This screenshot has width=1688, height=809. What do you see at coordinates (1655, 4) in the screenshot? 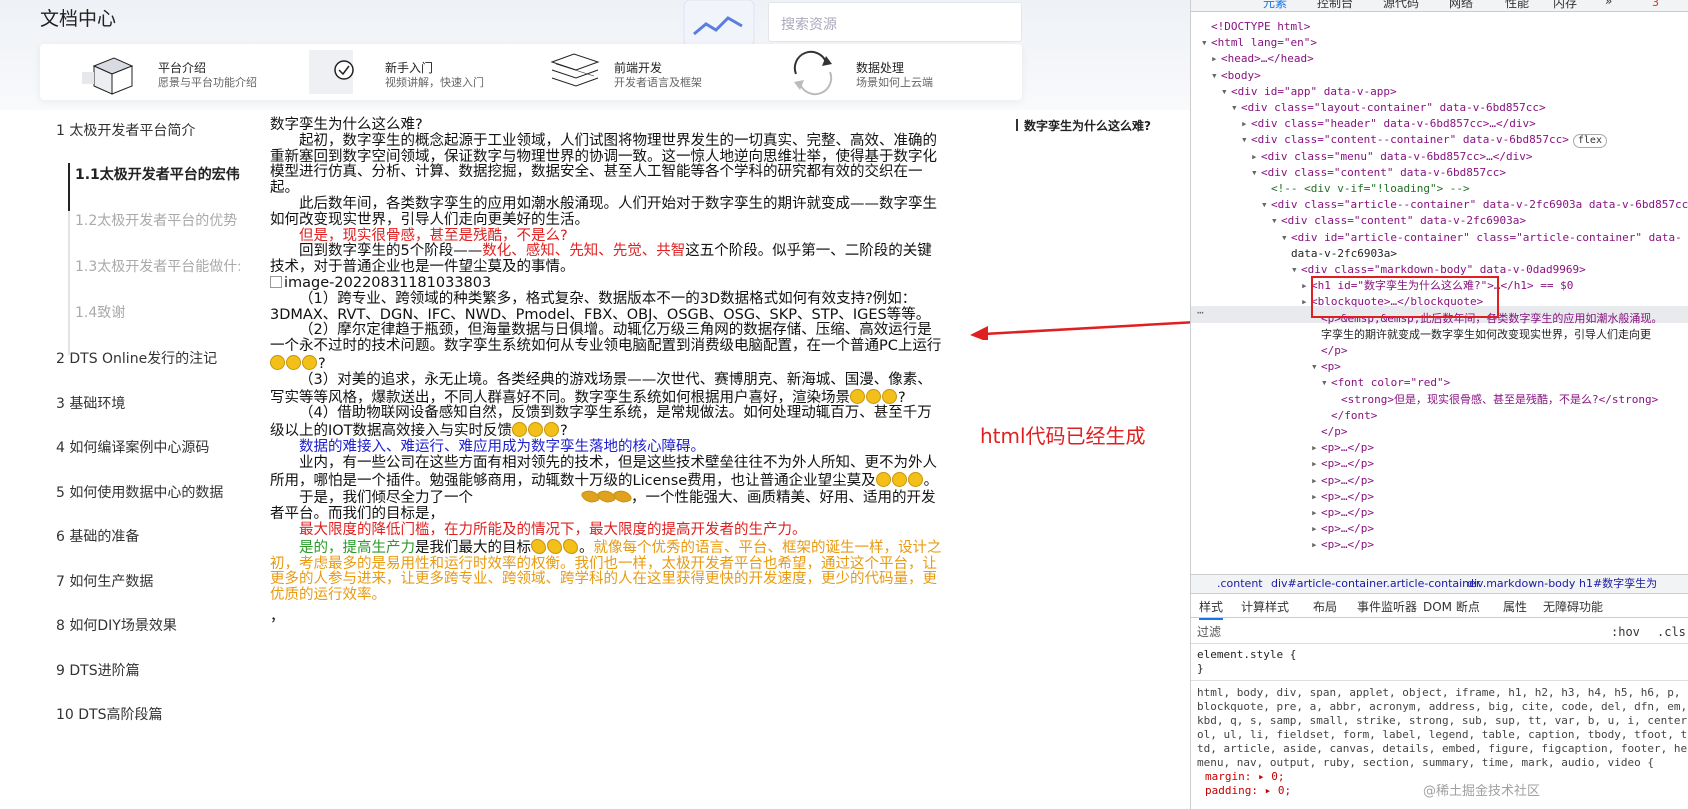
I see `error-count-badge: 3` at bounding box center [1655, 4].